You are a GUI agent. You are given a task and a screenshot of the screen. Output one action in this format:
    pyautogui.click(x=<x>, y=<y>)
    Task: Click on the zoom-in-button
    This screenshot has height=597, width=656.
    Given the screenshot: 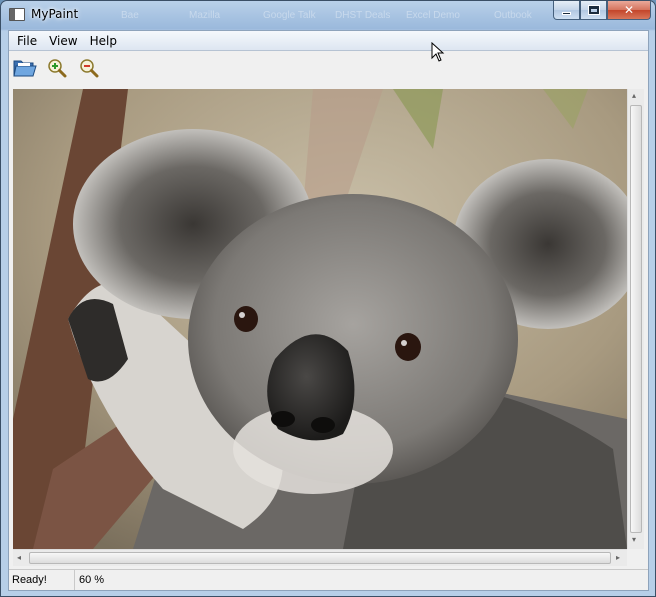 What is the action you would take?
    pyautogui.click(x=57, y=68)
    